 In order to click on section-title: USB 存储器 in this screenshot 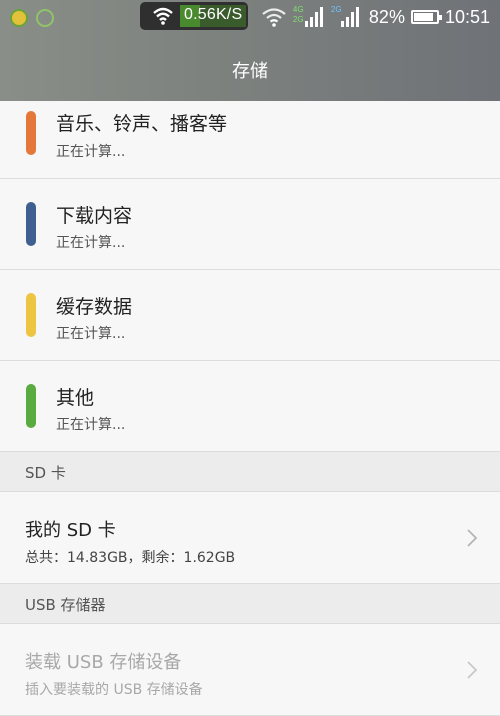, I will do `click(65, 605)`.